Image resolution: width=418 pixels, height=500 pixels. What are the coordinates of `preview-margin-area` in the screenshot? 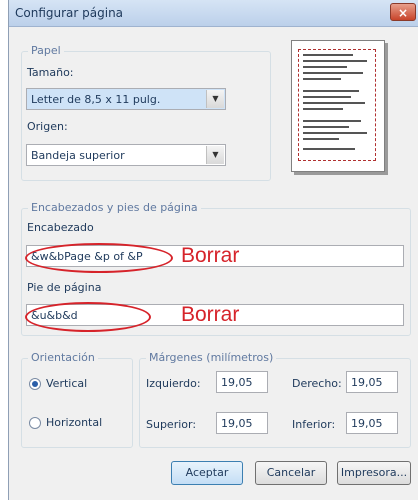 It's located at (337, 105).